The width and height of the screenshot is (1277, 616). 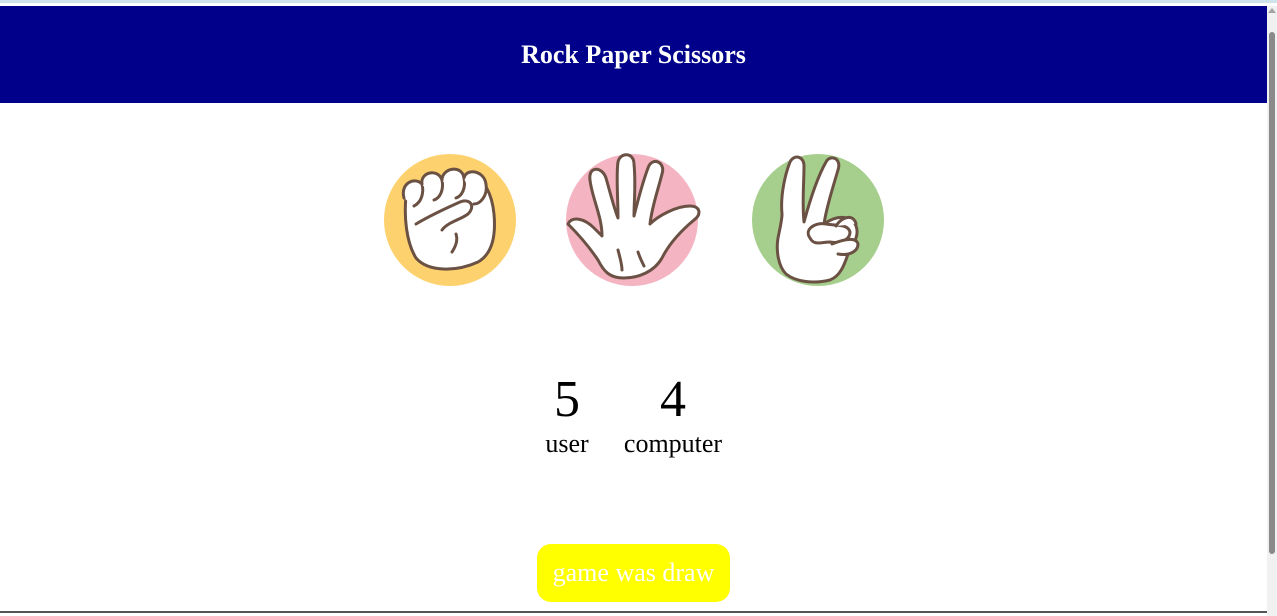 I want to click on scissors-choice-button, so click(x=818, y=220).